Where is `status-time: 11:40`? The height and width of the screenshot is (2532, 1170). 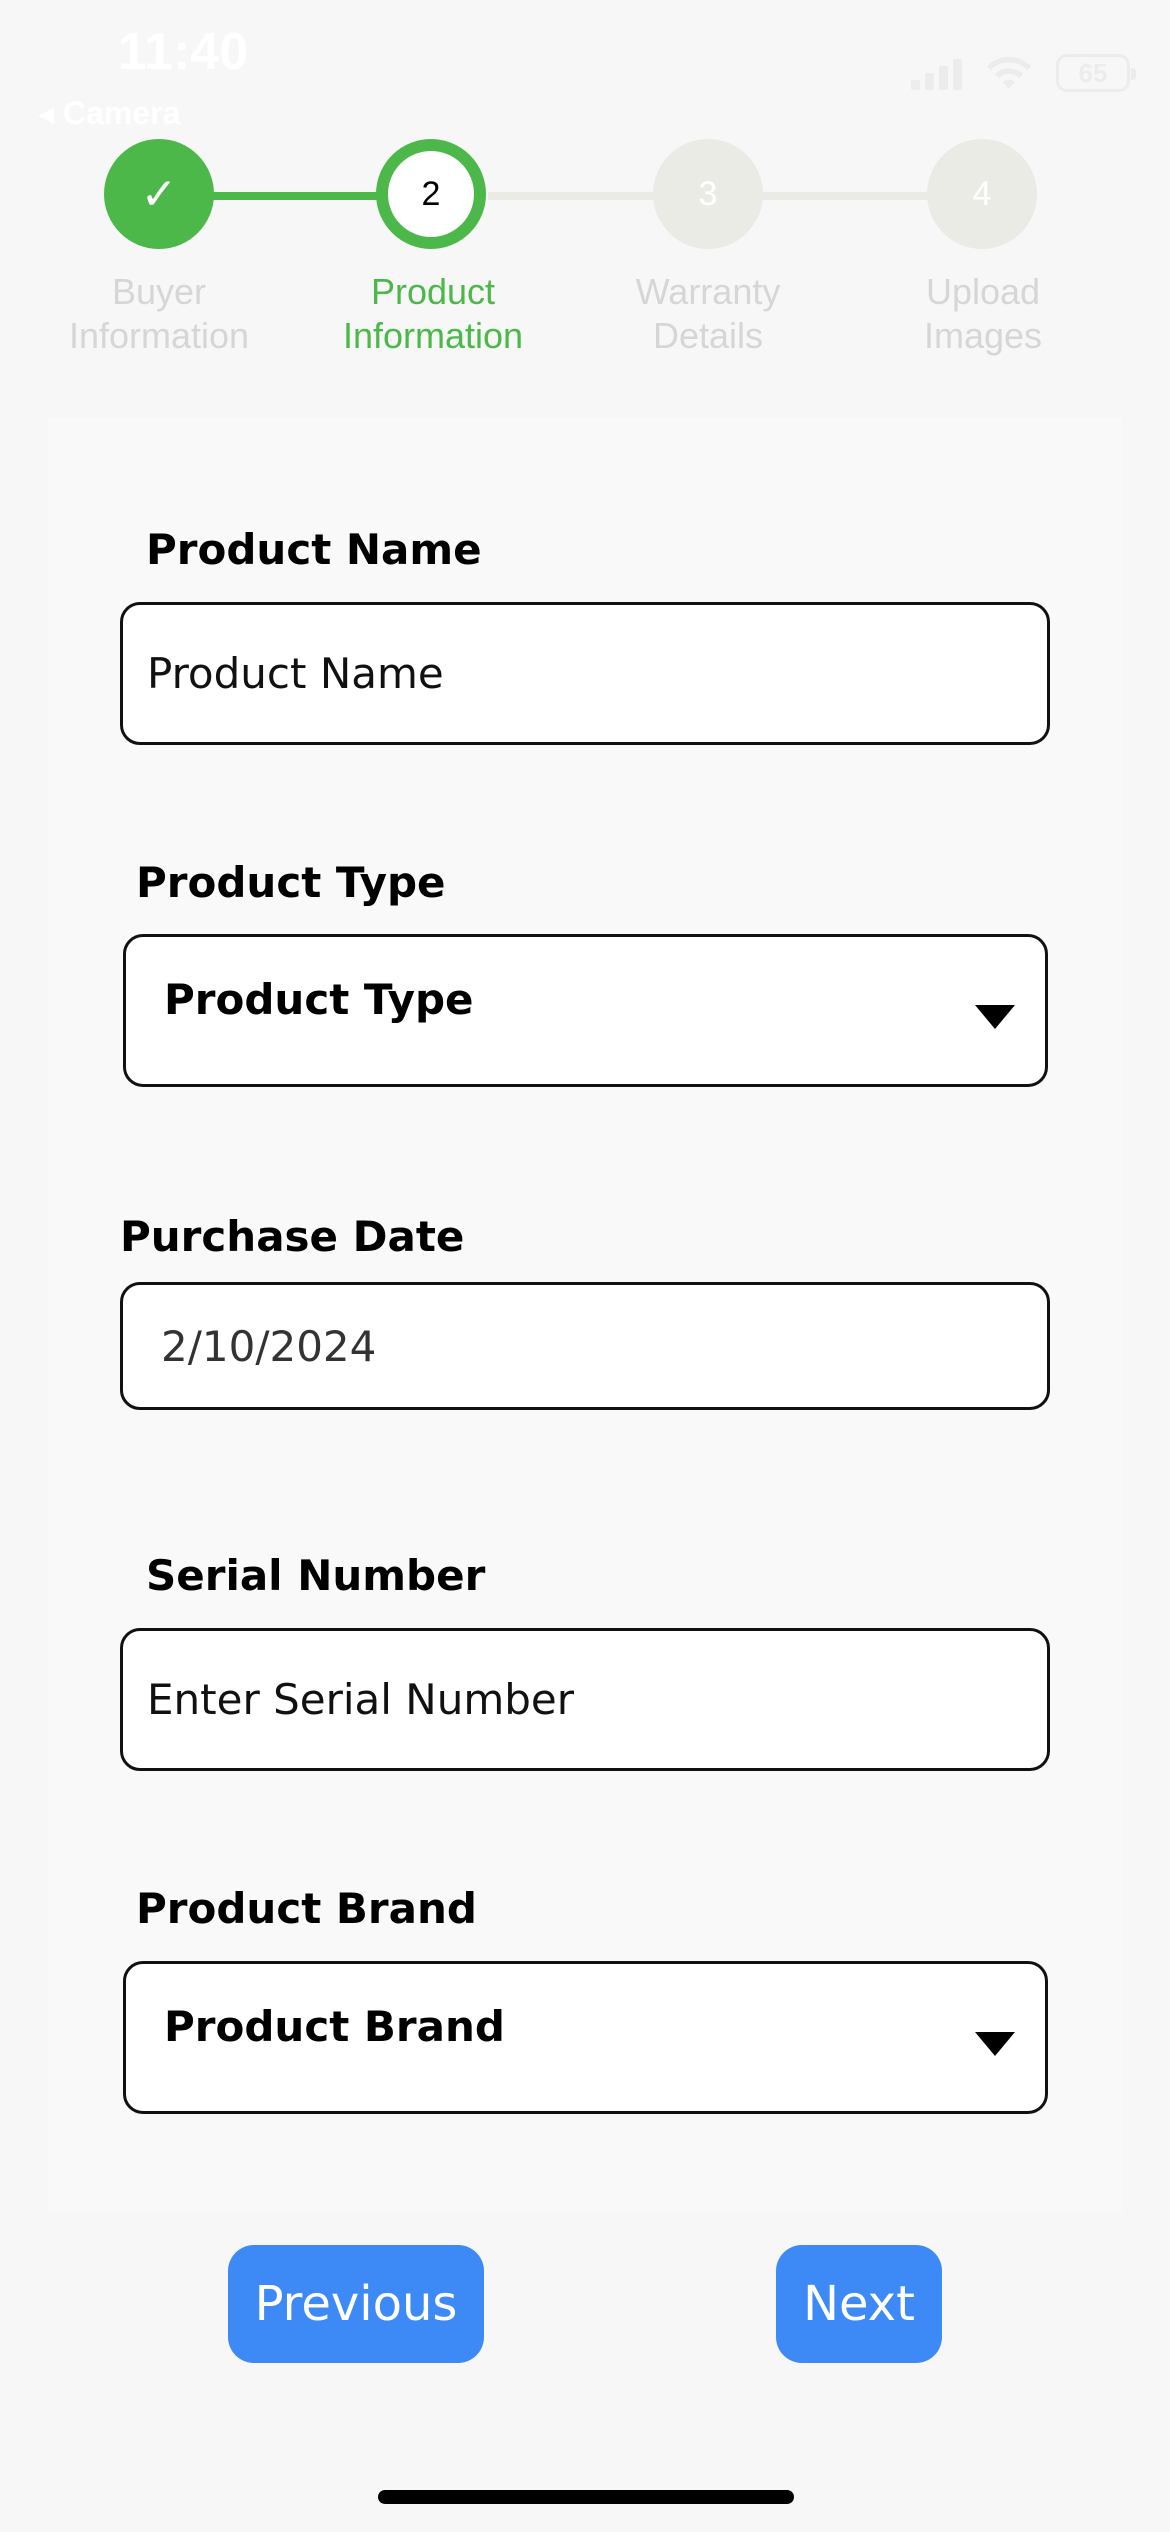 status-time: 11:40 is located at coordinates (183, 52).